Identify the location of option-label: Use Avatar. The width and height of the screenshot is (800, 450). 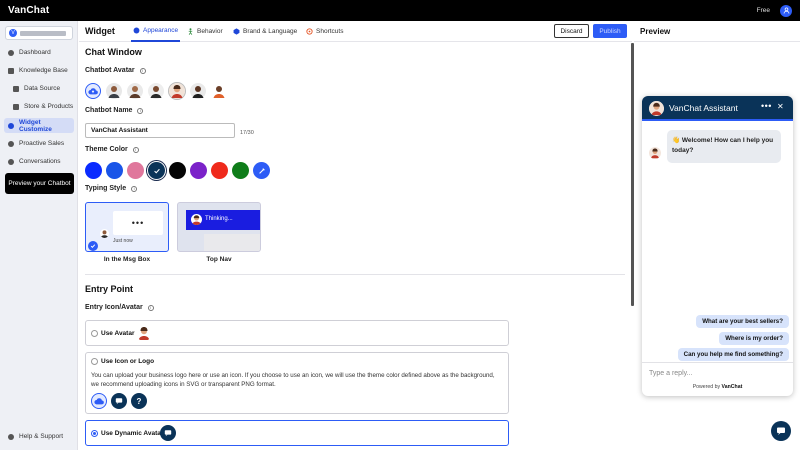
(118, 333).